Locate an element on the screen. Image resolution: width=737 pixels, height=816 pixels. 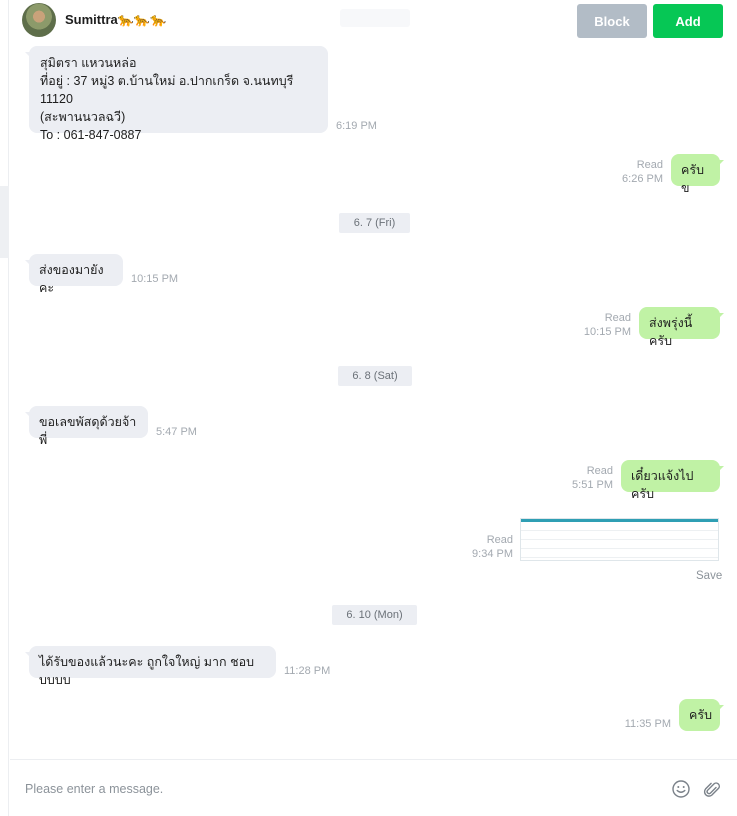
left-rail is located at coordinates (4, 408).